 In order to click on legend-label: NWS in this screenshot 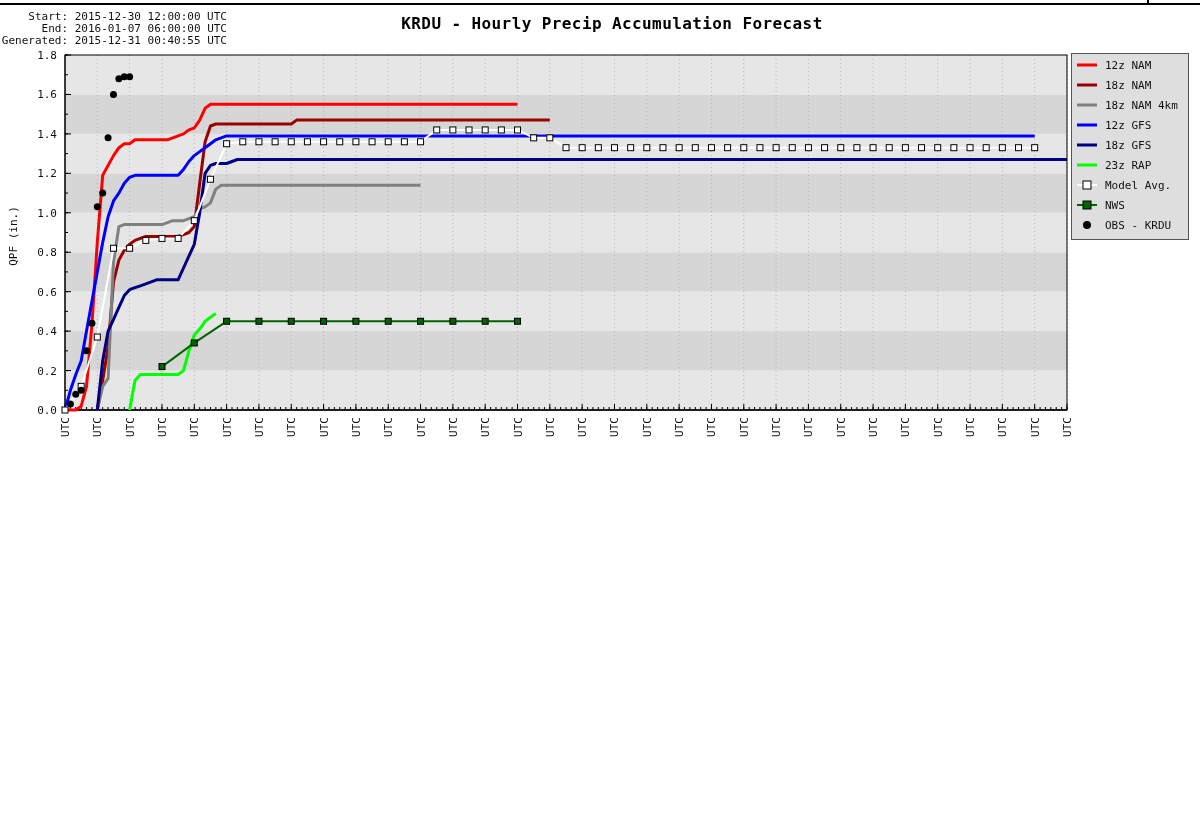, I will do `click(1115, 205)`.